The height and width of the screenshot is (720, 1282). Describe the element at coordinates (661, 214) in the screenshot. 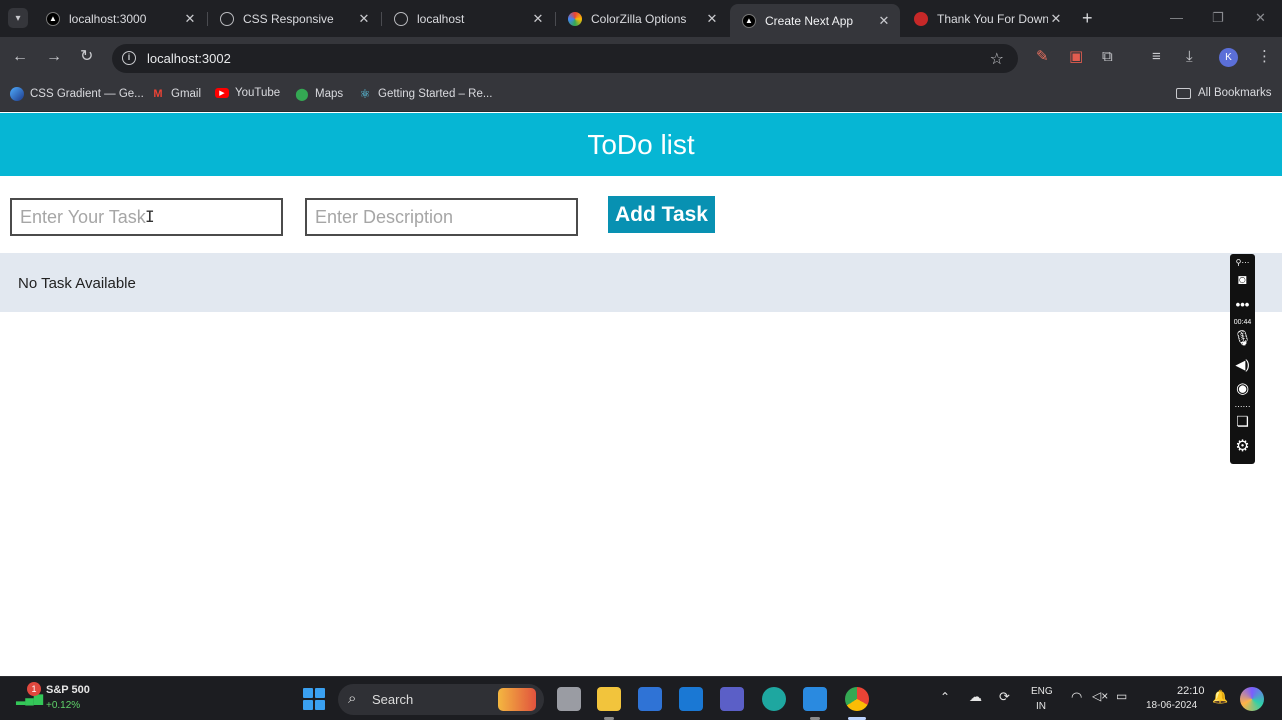

I see `add-task-button: Add Task` at that location.